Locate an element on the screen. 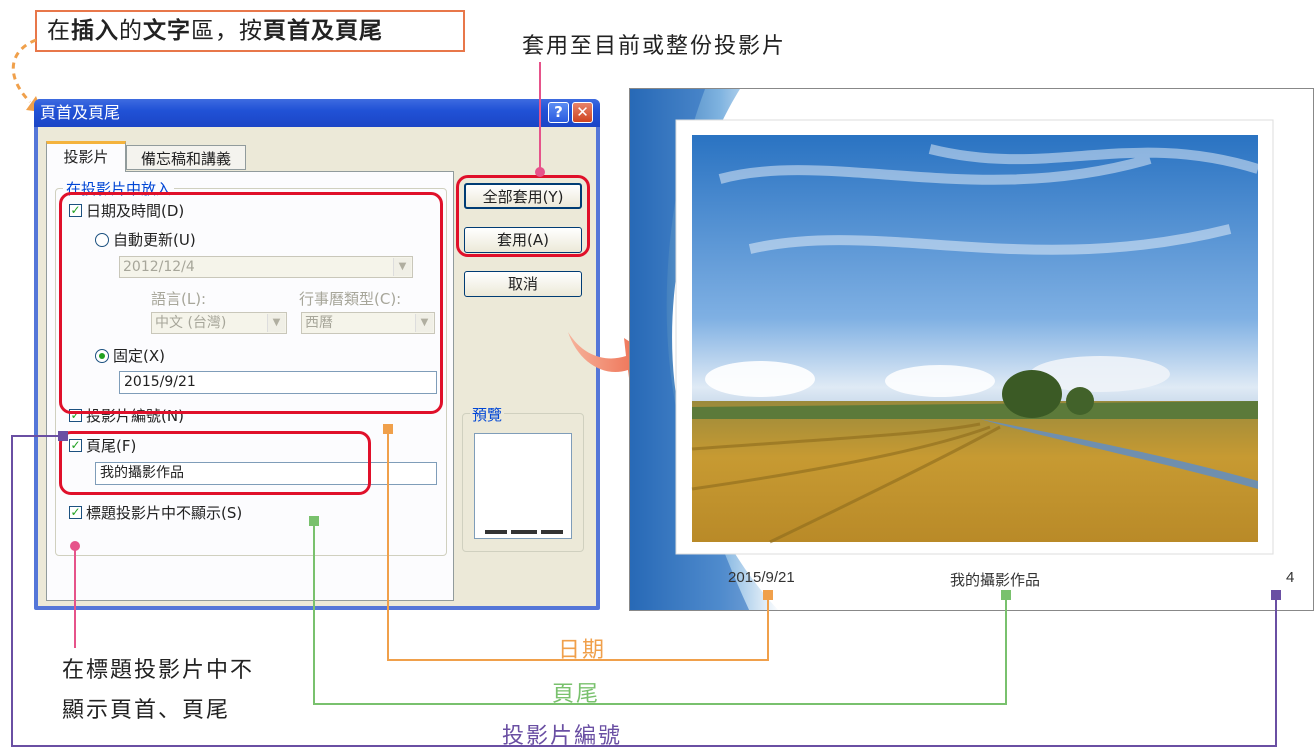 The height and width of the screenshot is (751, 1314). date-caption: 日期 is located at coordinates (582, 650).